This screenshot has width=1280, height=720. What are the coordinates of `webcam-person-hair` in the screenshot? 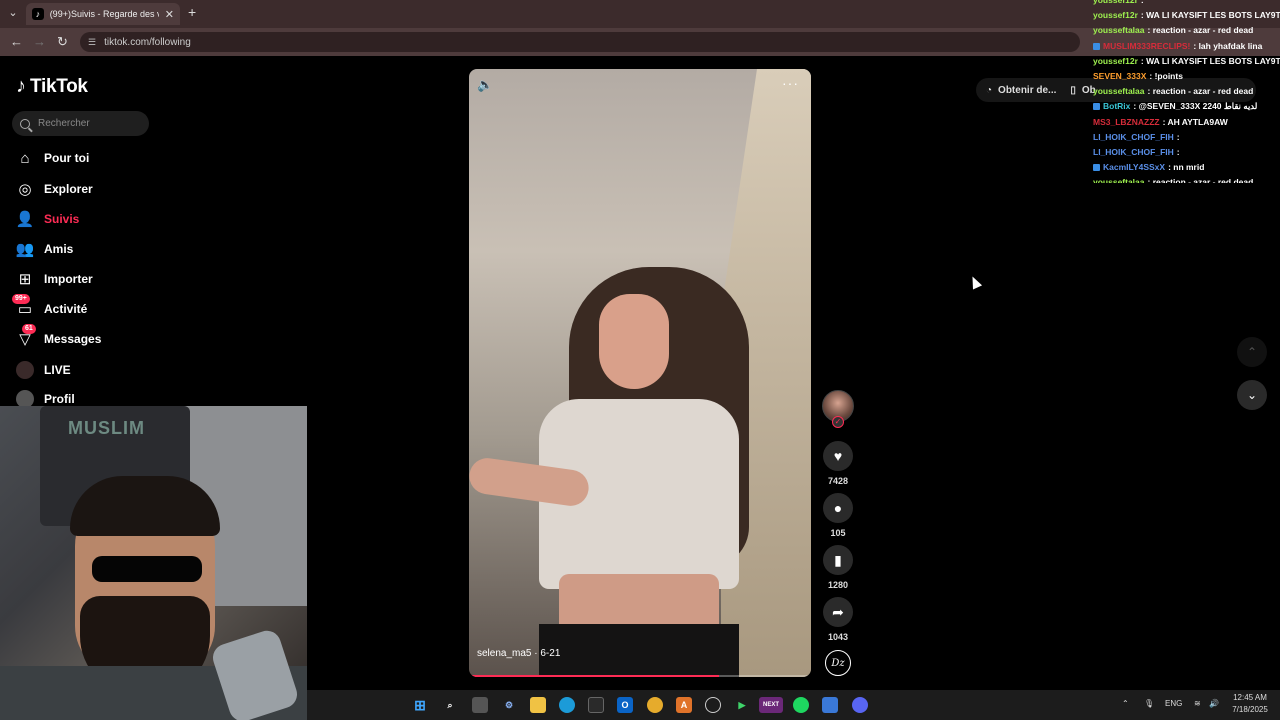 It's located at (145, 506).